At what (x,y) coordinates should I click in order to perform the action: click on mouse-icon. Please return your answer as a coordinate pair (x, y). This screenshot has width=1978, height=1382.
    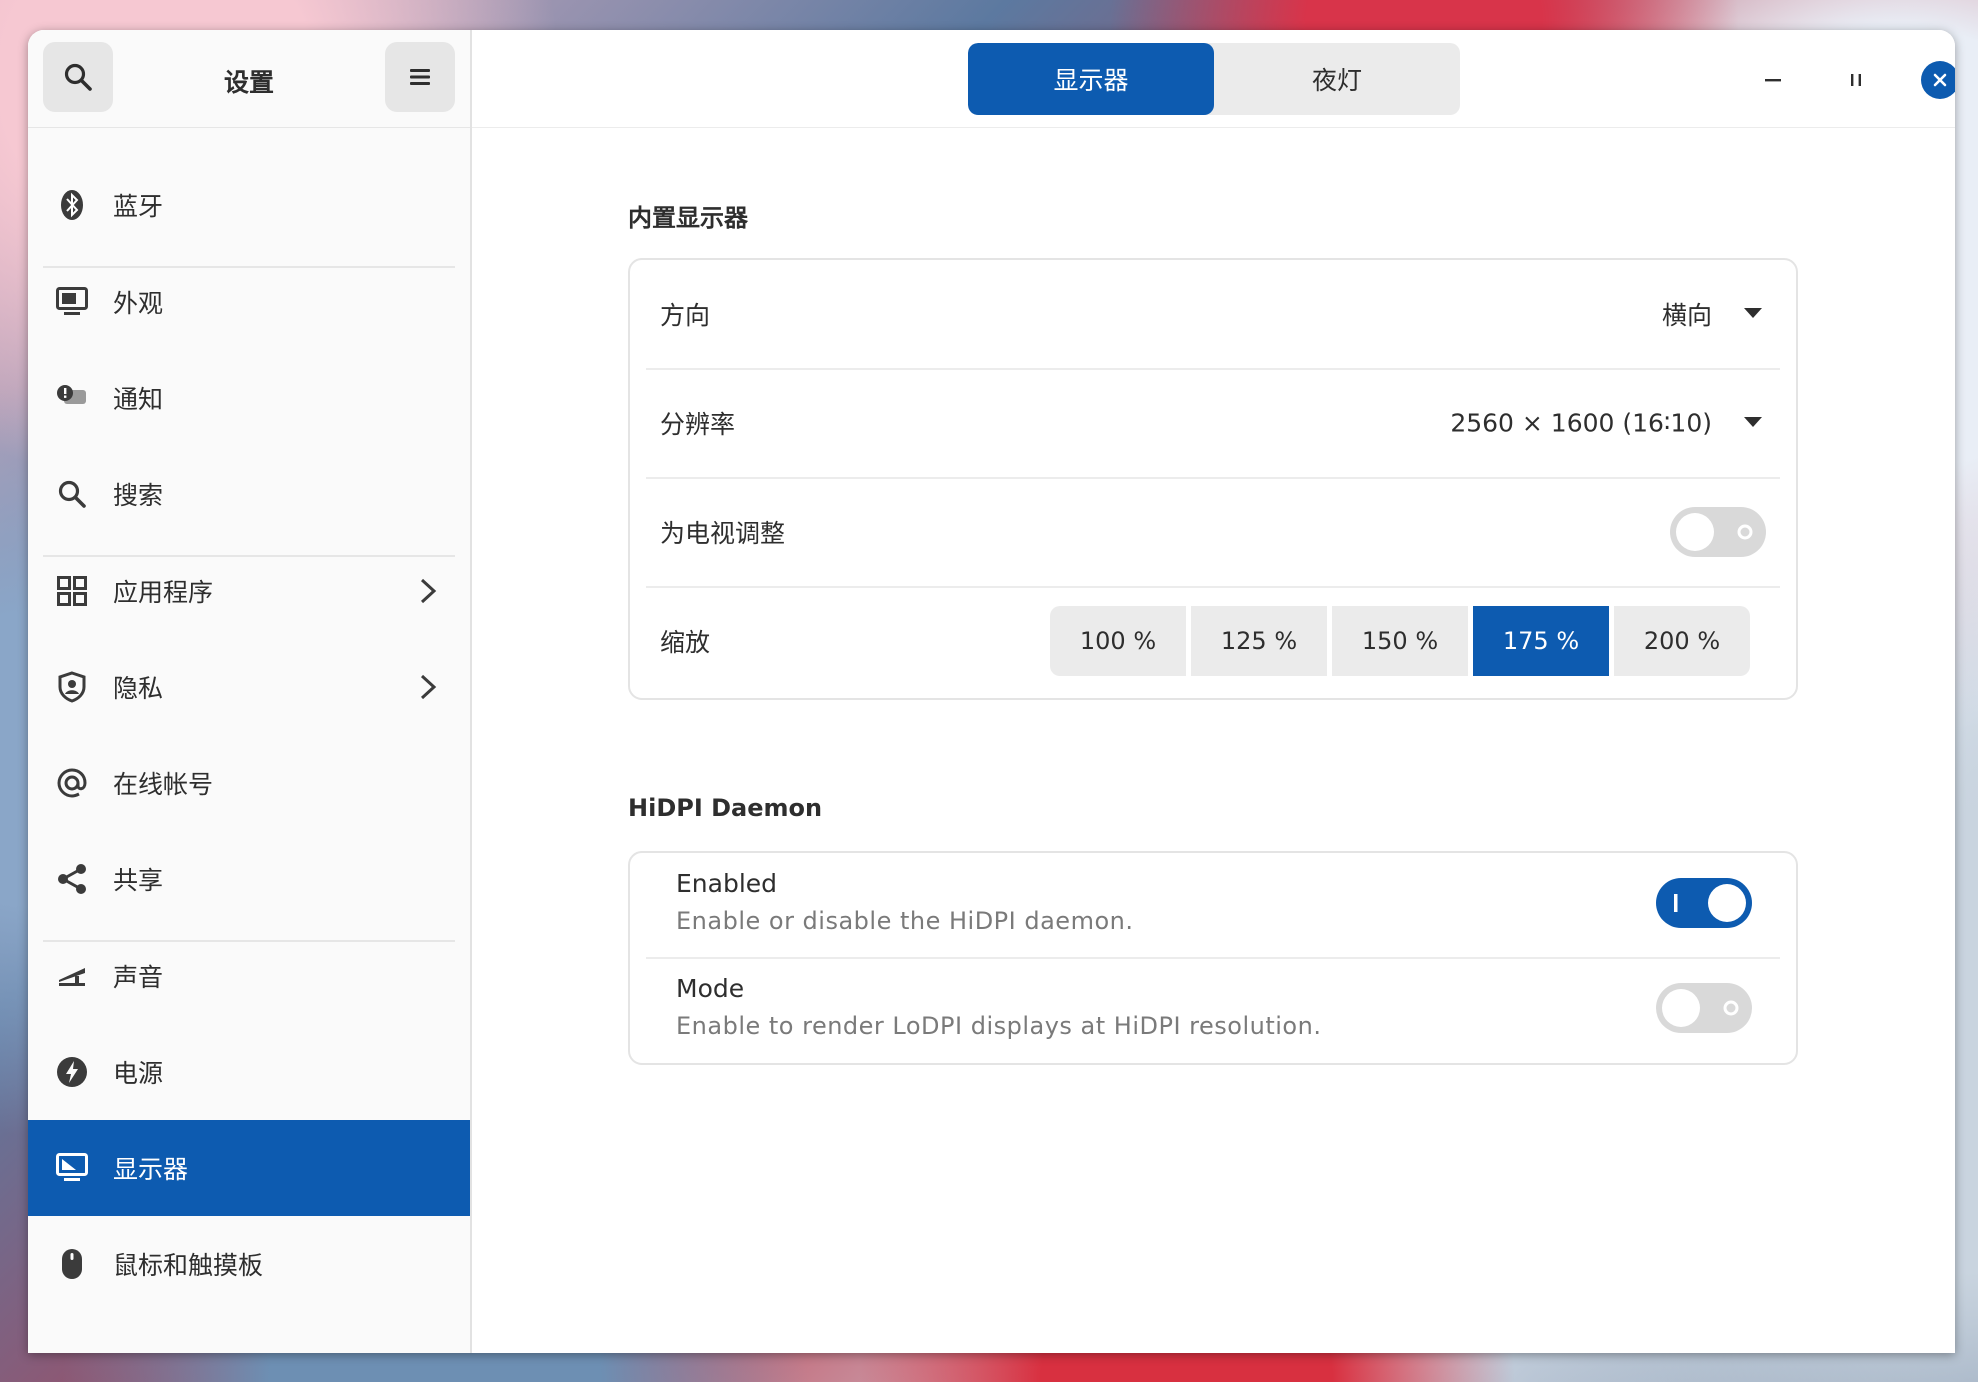
    Looking at the image, I should click on (72, 1264).